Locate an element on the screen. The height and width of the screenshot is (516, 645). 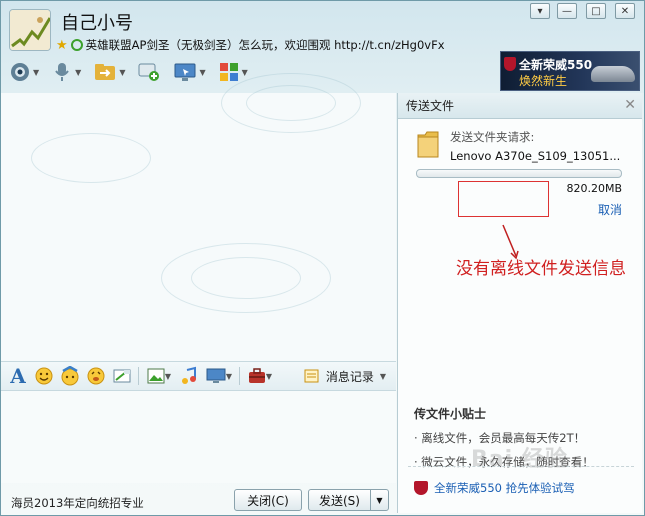
mic-icon is located at coordinates (62, 72).